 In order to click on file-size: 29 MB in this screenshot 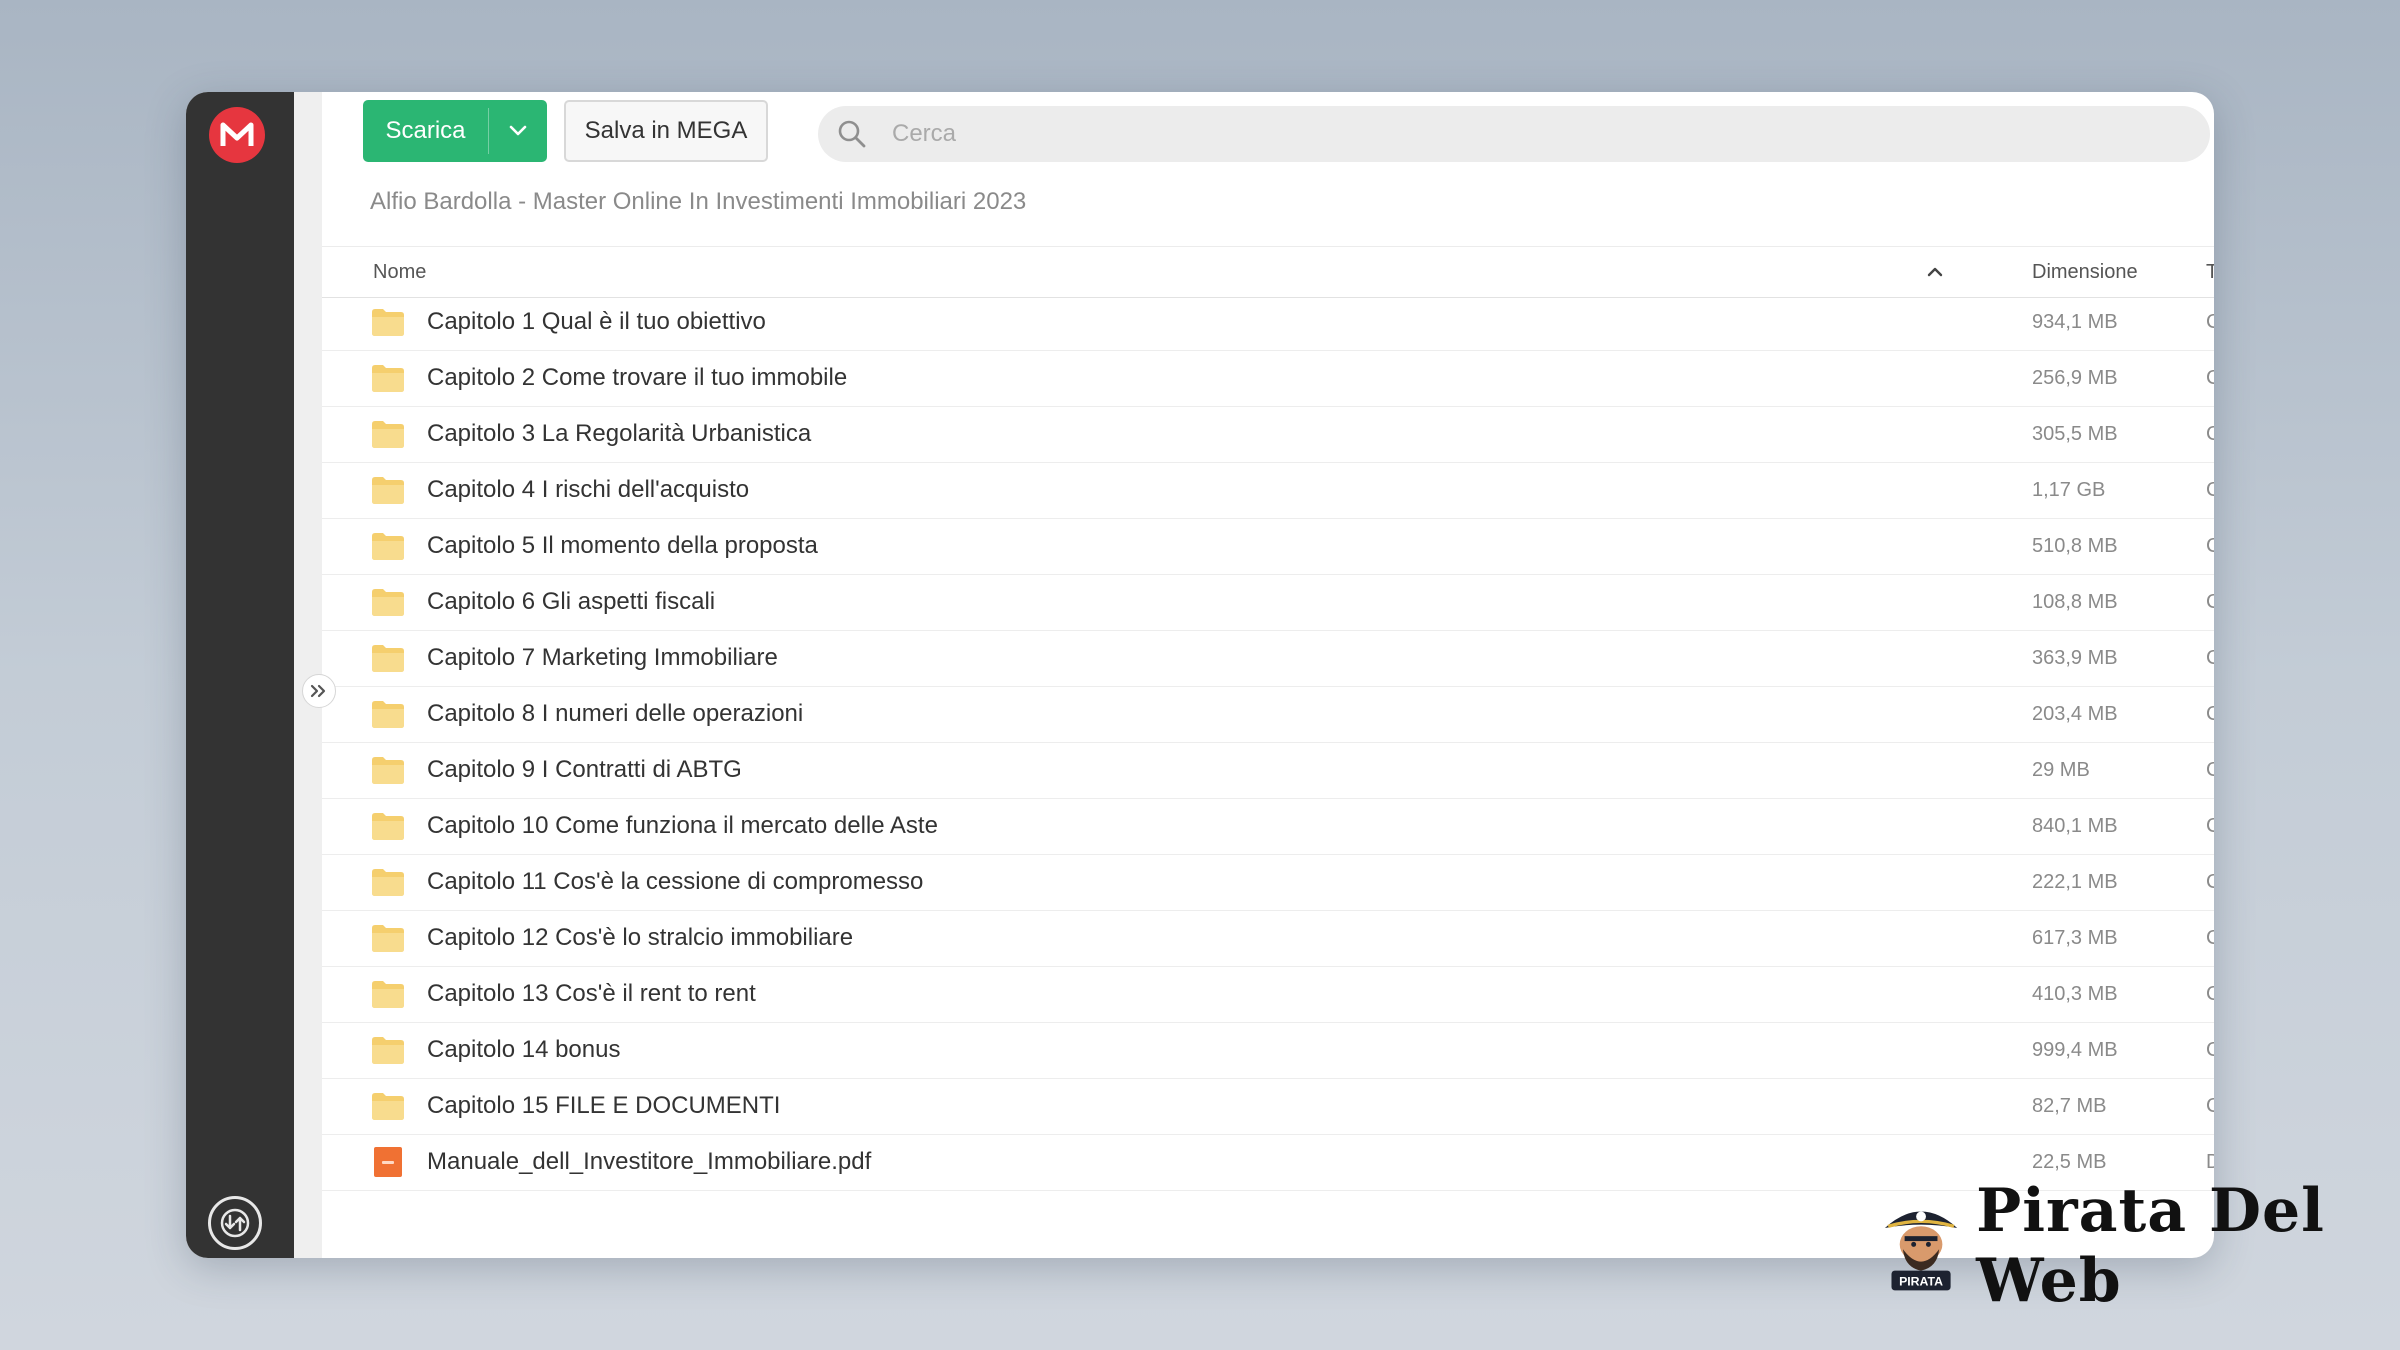, I will do `click(2061, 770)`.